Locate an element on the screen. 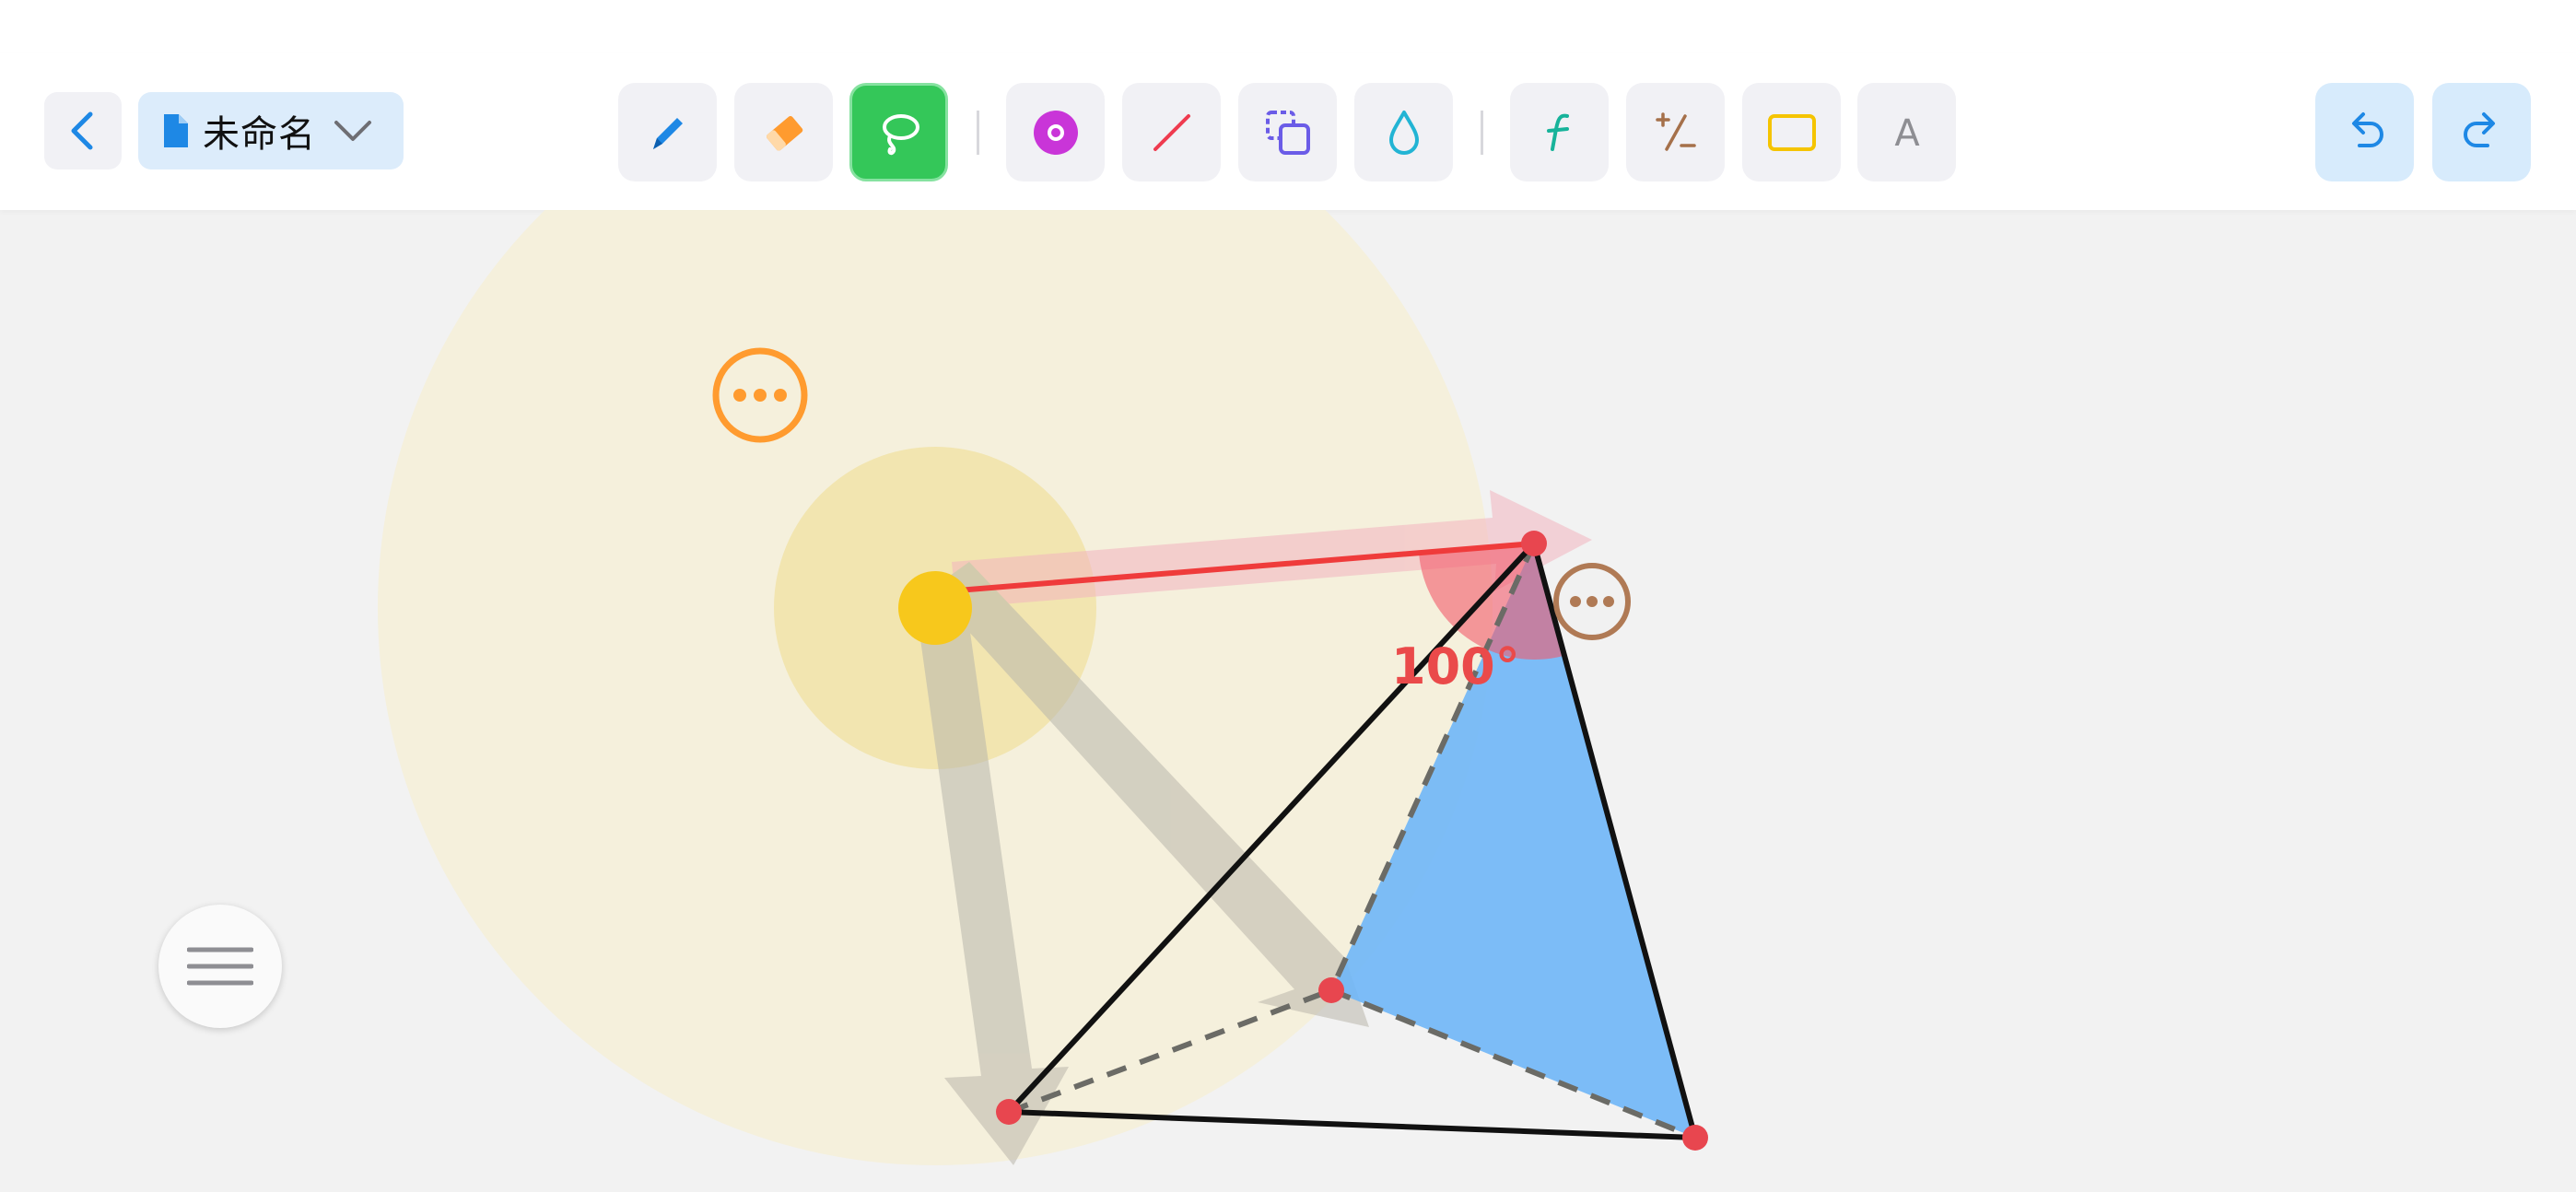  lasso-tool-button is located at coordinates (898, 132).